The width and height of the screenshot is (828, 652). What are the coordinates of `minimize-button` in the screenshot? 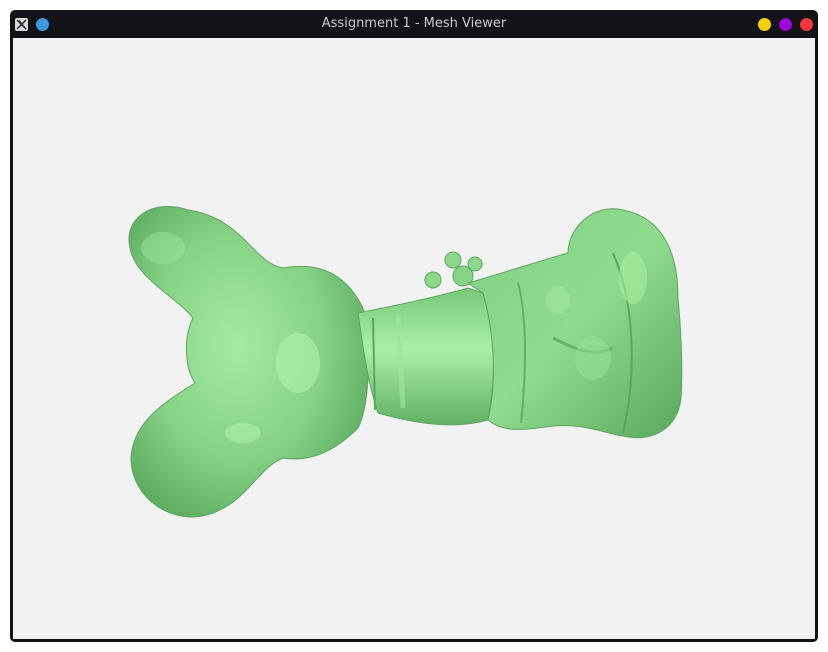 It's located at (764, 24).